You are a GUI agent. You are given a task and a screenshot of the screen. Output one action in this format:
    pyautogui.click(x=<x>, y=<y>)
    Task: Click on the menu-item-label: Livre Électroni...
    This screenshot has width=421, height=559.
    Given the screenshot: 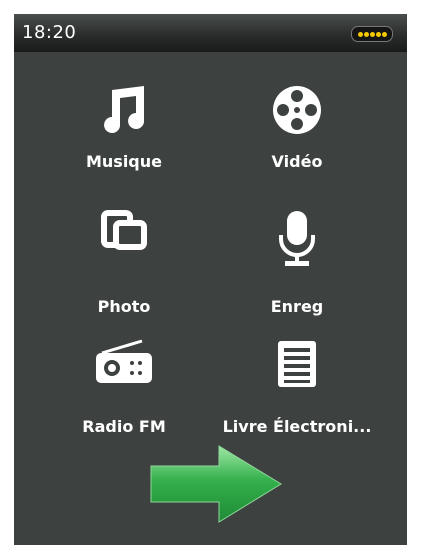 What is the action you would take?
    pyautogui.click(x=297, y=426)
    